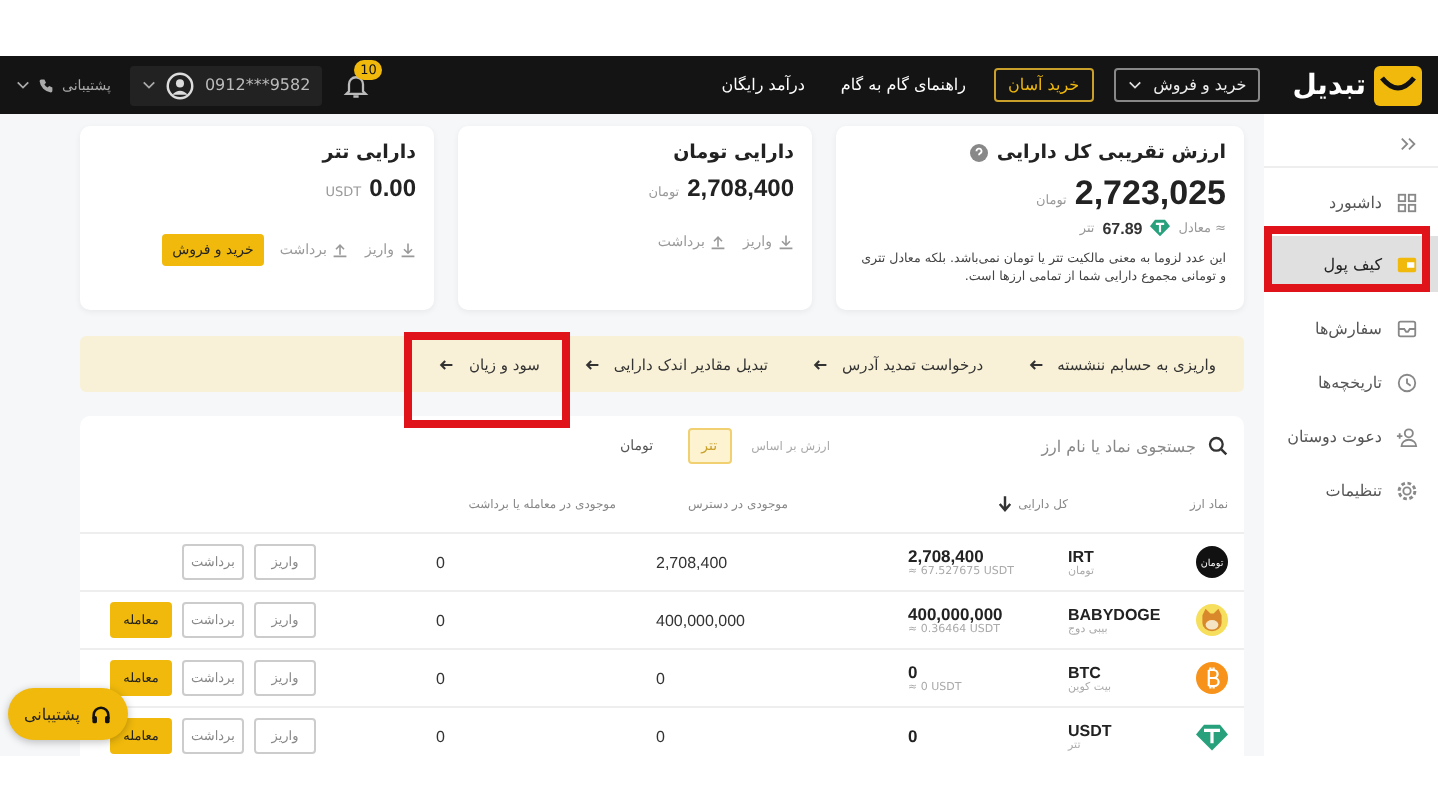 This screenshot has width=1438, height=810. What do you see at coordinates (955, 614) in the screenshot?
I see `table-cell: 400,000,000` at bounding box center [955, 614].